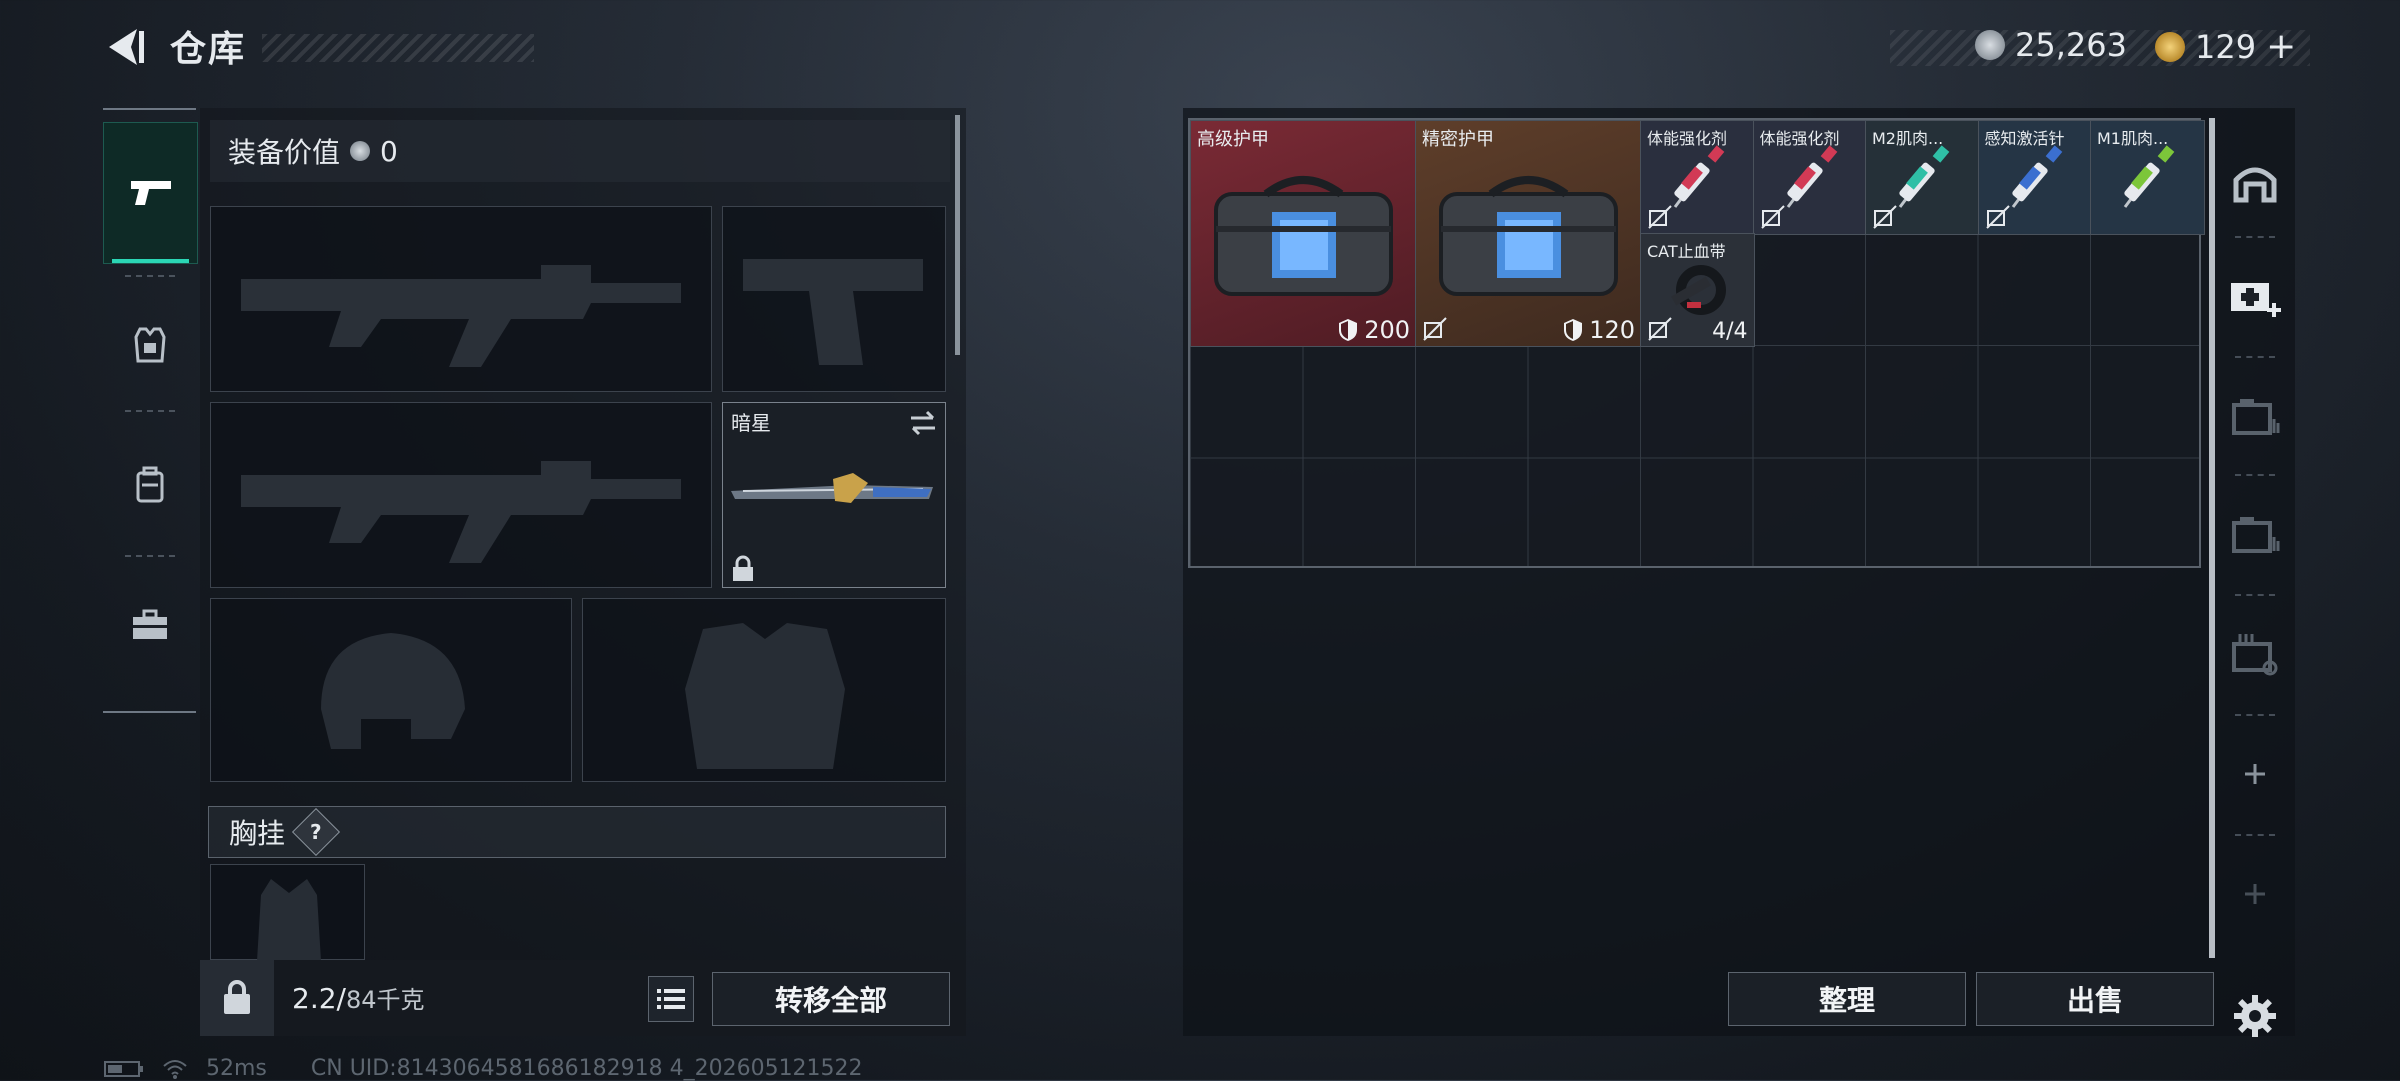 Image resolution: width=2400 pixels, height=1081 pixels. I want to click on backpack-icon, so click(149, 484).